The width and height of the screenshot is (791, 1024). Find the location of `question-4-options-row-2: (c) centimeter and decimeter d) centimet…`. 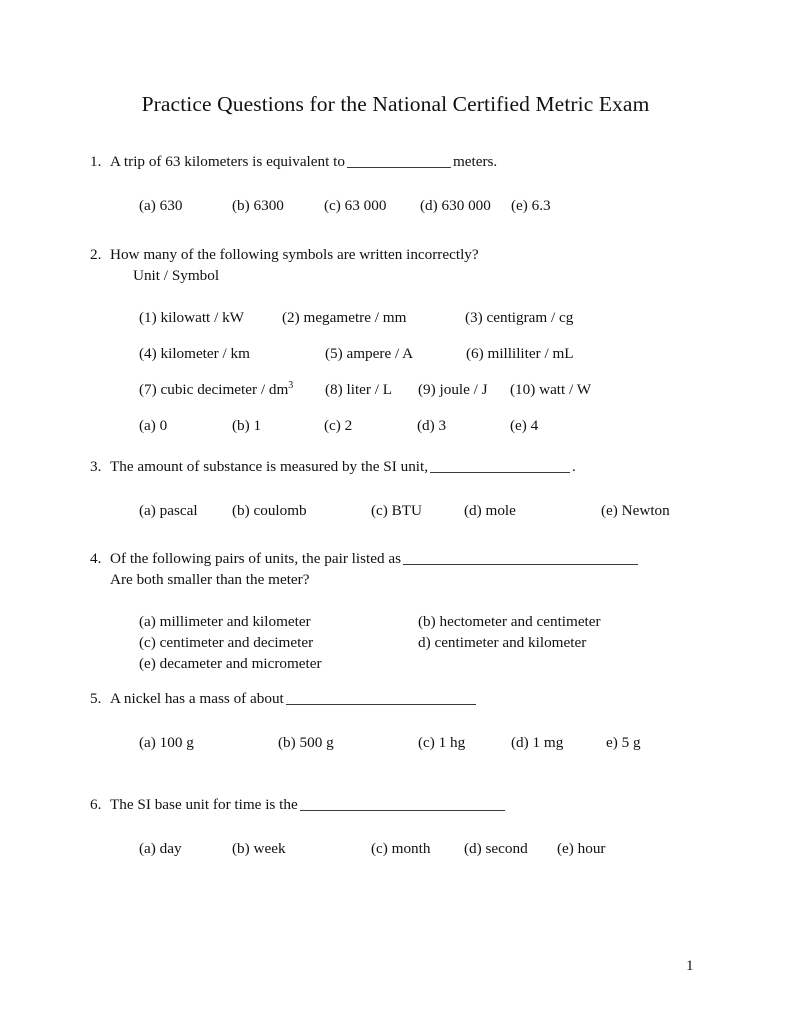

question-4-options-row-2: (c) centimeter and decimeter d) centimet… is located at coordinates (420, 642).